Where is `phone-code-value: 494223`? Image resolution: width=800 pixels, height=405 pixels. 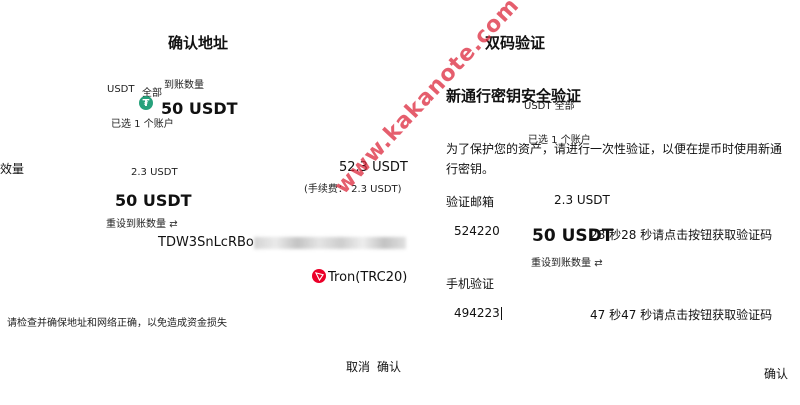
phone-code-value: 494223 is located at coordinates (477, 313).